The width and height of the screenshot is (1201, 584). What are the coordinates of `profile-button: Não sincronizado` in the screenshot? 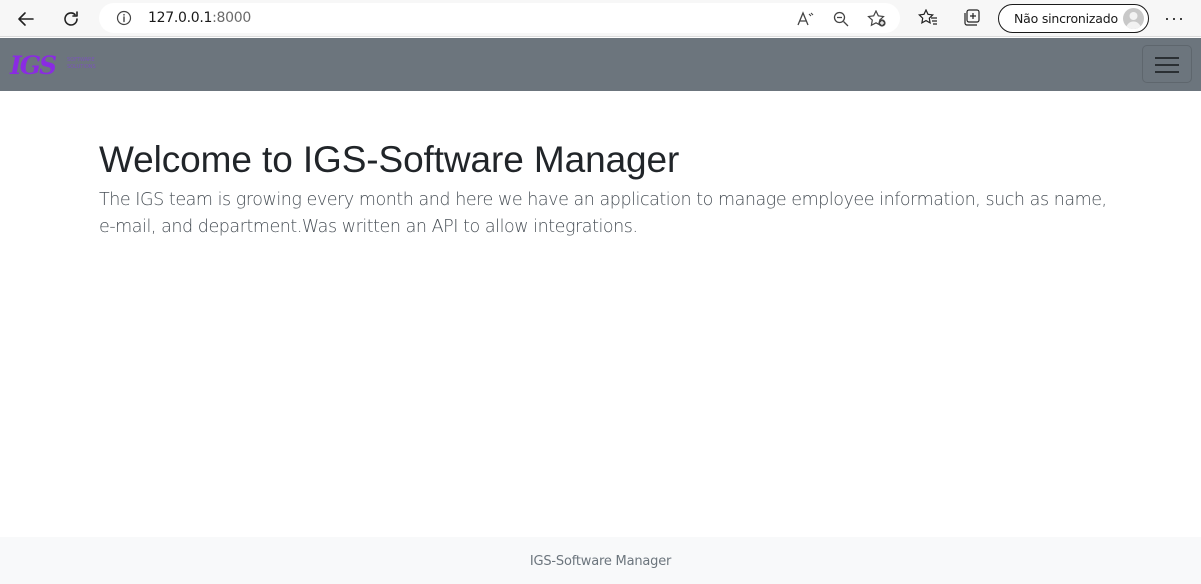 It's located at (1073, 18).